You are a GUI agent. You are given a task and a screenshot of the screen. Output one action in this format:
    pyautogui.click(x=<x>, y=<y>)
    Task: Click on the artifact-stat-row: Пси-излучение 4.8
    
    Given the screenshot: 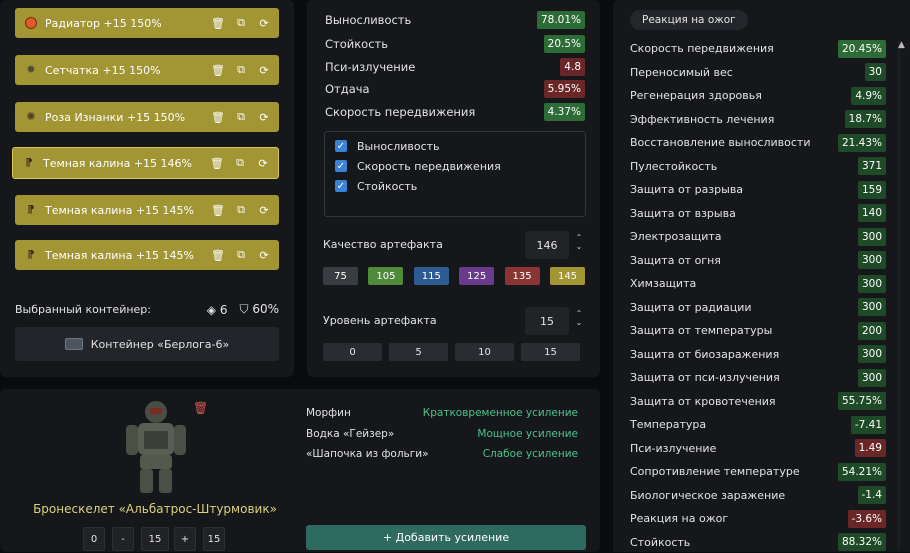 What is the action you would take?
    pyautogui.click(x=455, y=67)
    